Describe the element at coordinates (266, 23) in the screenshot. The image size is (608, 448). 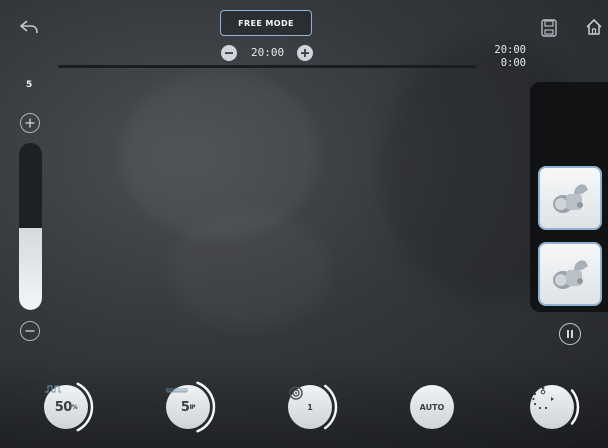
I see `free-mode-button: FREE MODE` at that location.